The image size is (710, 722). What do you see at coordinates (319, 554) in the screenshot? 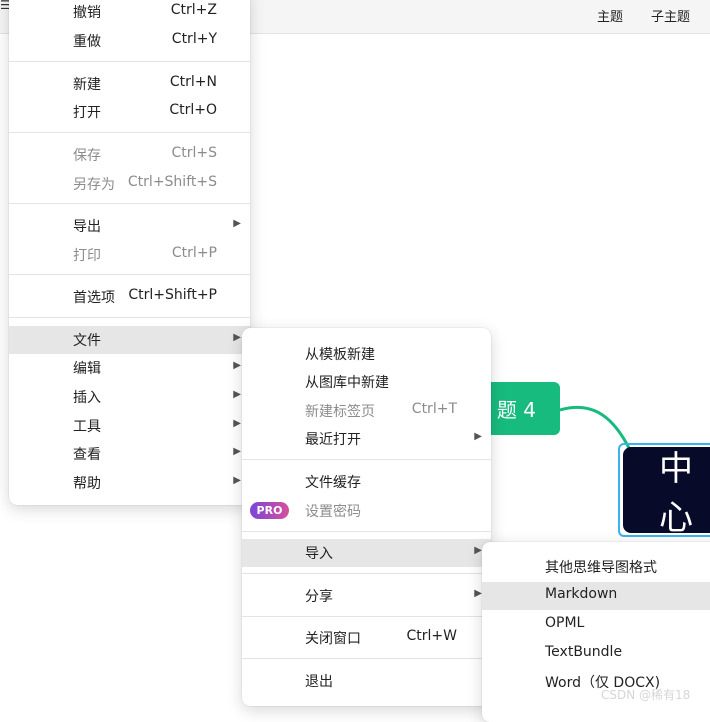
I see `menu-item-label: 导入` at bounding box center [319, 554].